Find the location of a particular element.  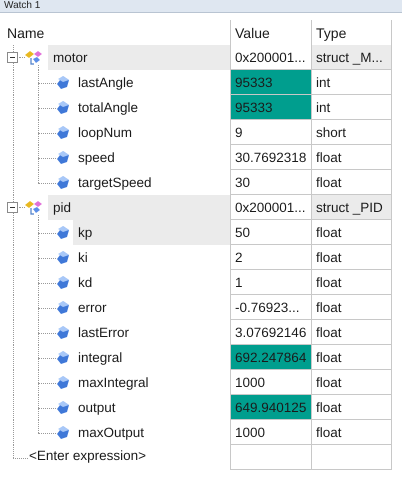

value-cell: 50 is located at coordinates (270, 232).